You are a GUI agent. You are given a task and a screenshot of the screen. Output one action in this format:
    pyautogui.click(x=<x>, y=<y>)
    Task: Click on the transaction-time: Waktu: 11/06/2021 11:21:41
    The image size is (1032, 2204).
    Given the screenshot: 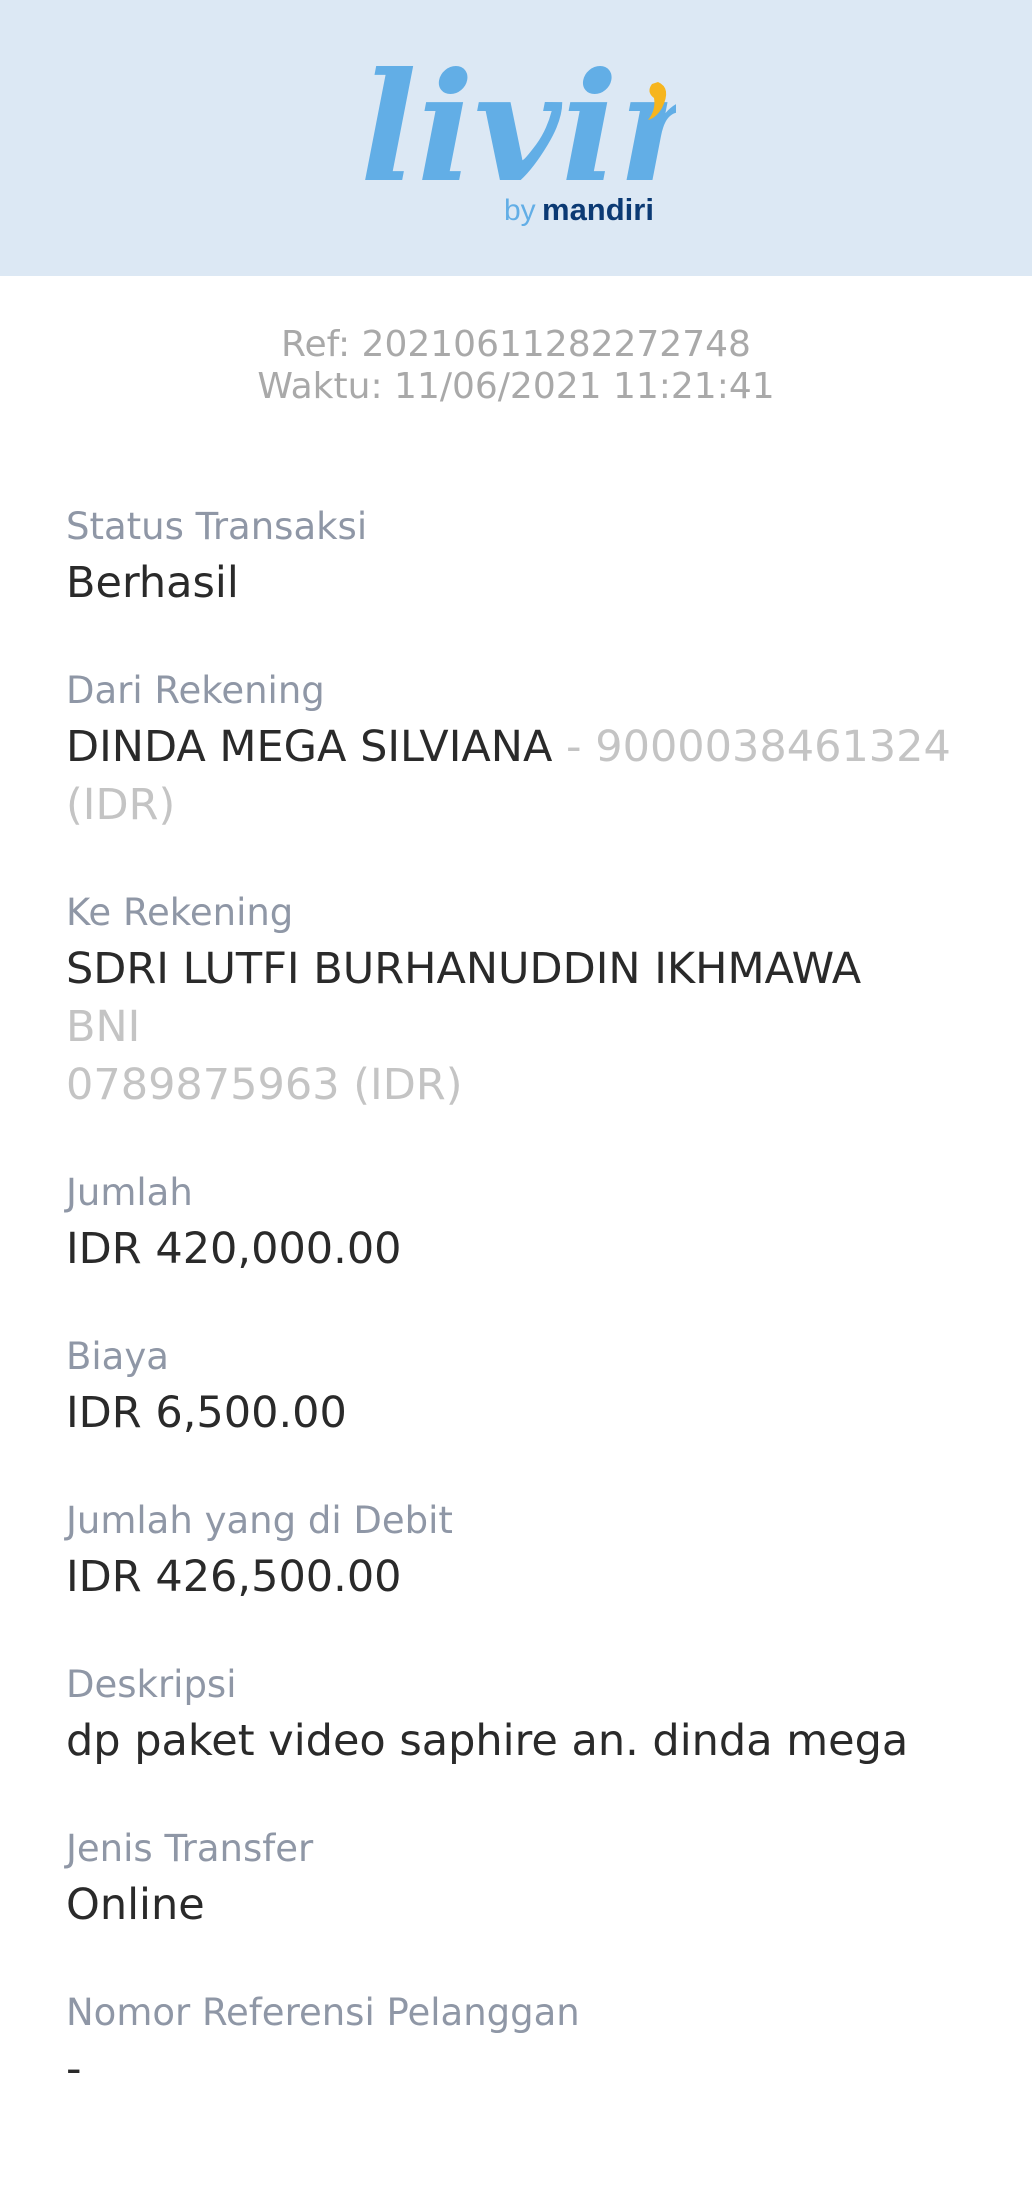 What is the action you would take?
    pyautogui.click(x=516, y=386)
    